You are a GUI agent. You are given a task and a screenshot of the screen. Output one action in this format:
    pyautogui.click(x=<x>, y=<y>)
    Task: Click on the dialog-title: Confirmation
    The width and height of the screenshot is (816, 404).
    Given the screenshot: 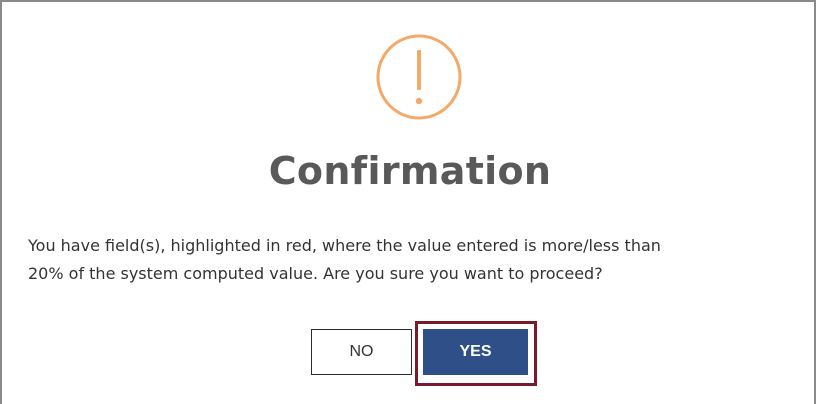 What is the action you would take?
    pyautogui.click(x=410, y=171)
    